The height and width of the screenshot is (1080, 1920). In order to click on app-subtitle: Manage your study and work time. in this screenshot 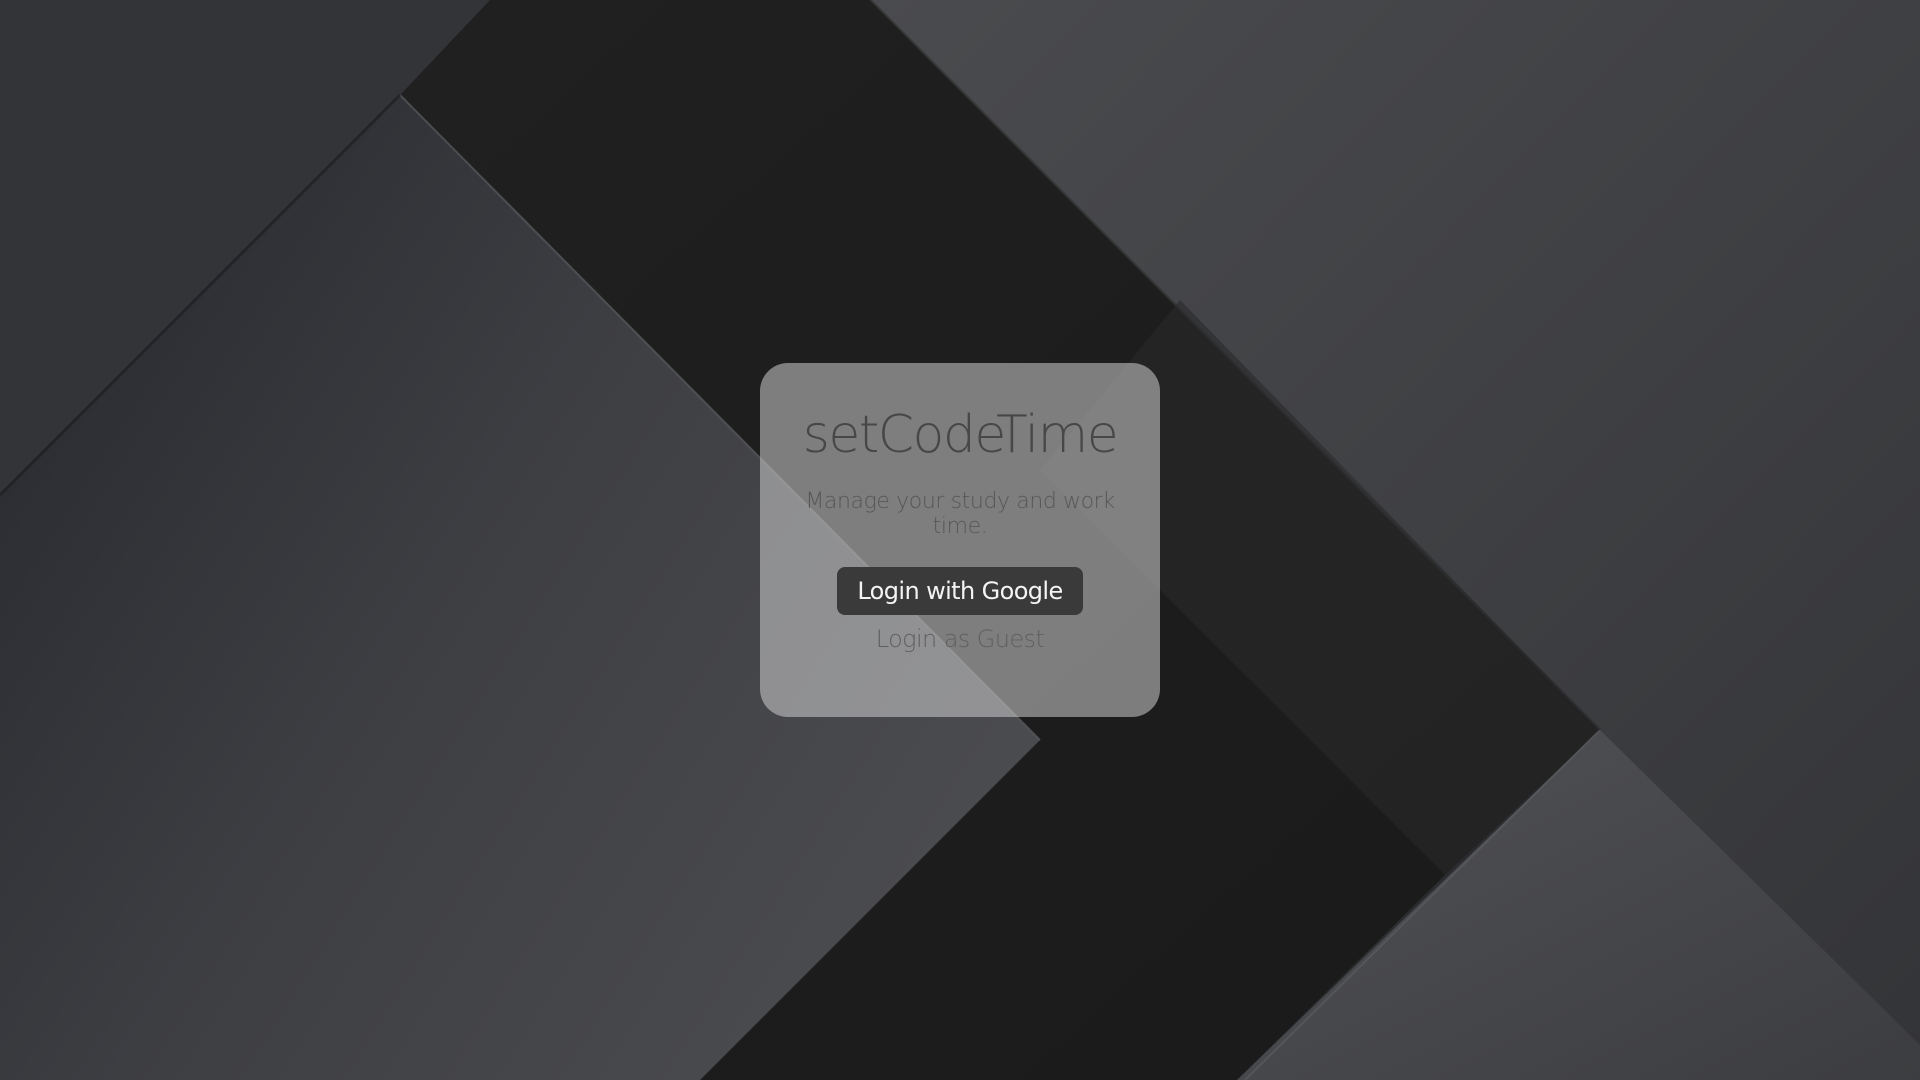, I will do `click(960, 514)`.